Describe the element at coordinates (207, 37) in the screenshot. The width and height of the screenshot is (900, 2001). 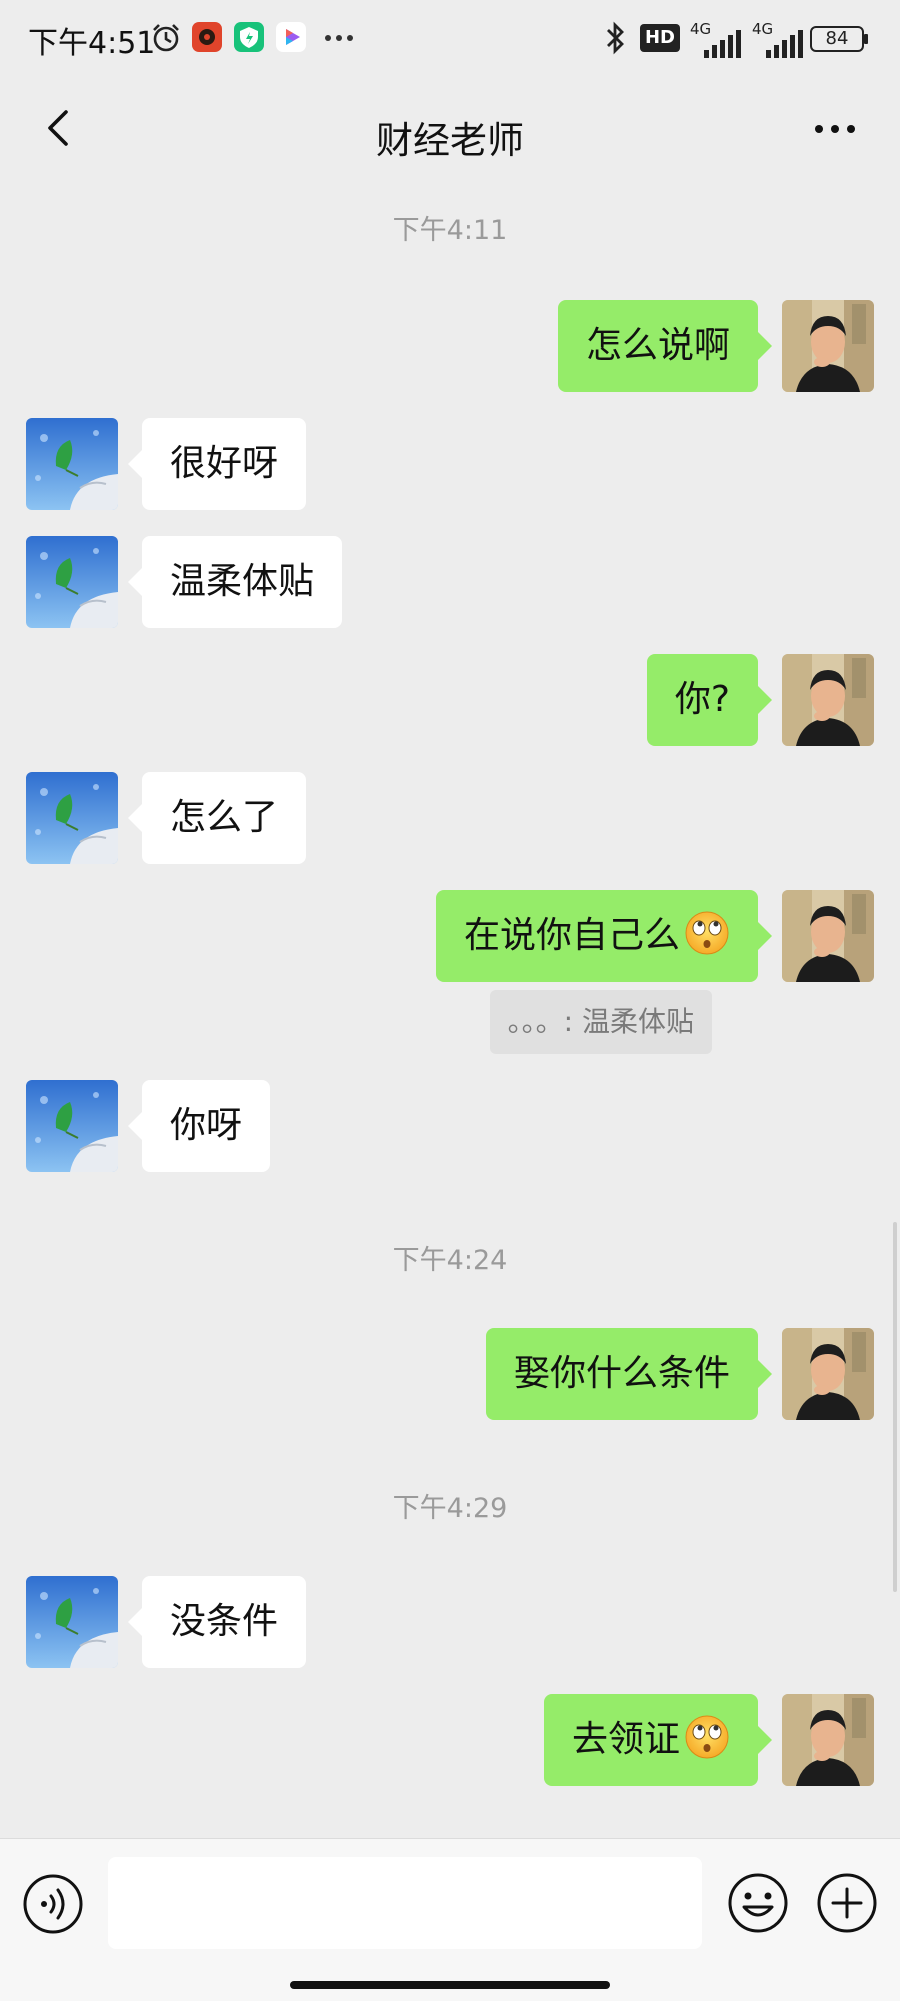
I see `music-app-icon` at that location.